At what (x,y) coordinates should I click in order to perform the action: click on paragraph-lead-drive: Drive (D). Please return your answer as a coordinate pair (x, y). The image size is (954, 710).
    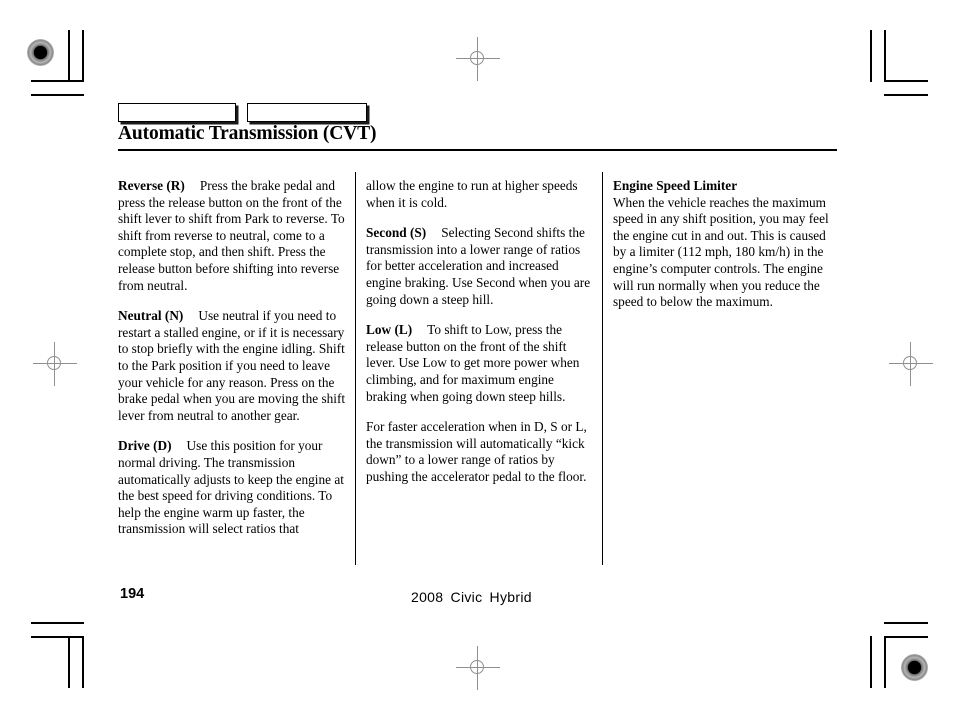
    Looking at the image, I should click on (145, 446).